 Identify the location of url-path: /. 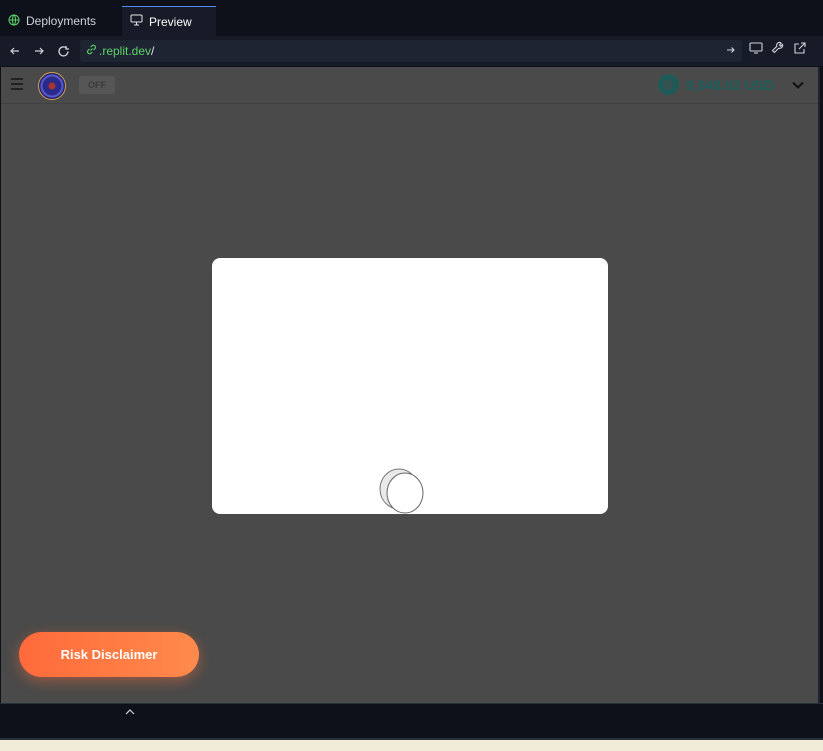
(153, 51).